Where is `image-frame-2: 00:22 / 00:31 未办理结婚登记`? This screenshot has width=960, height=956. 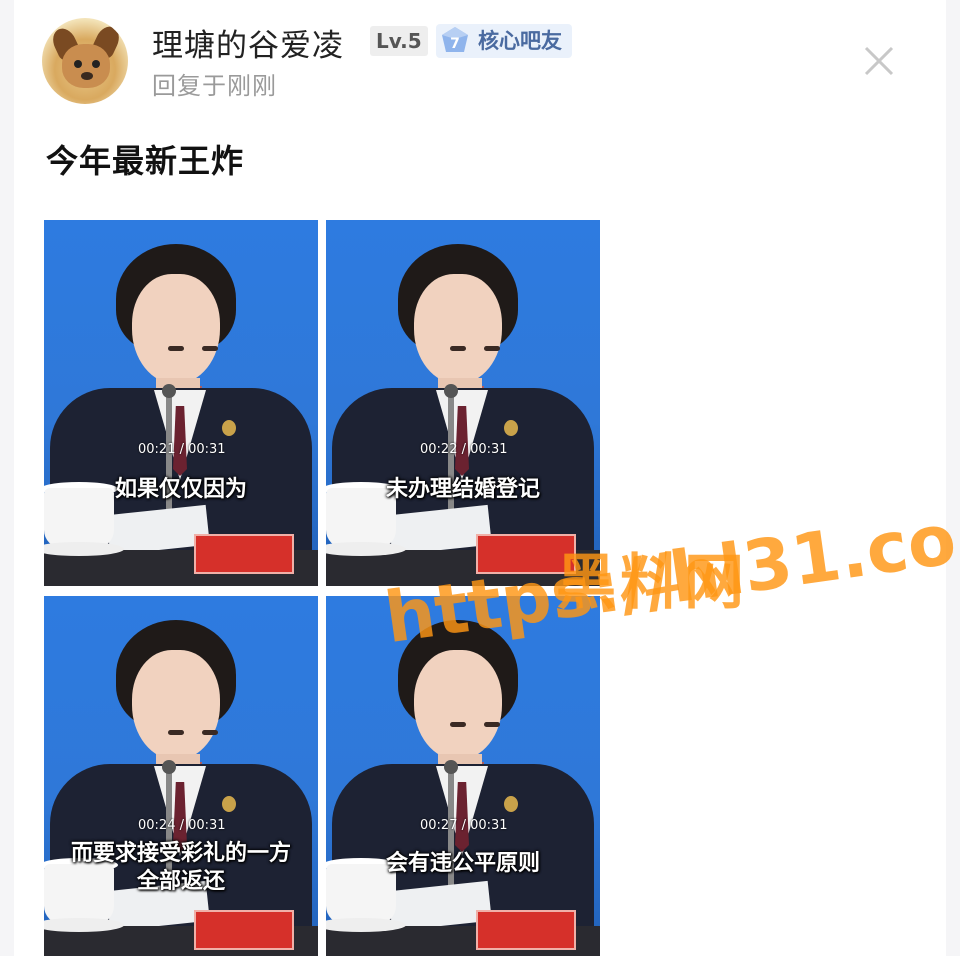
image-frame-2: 00:22 / 00:31 未办理结婚登记 is located at coordinates (463, 403).